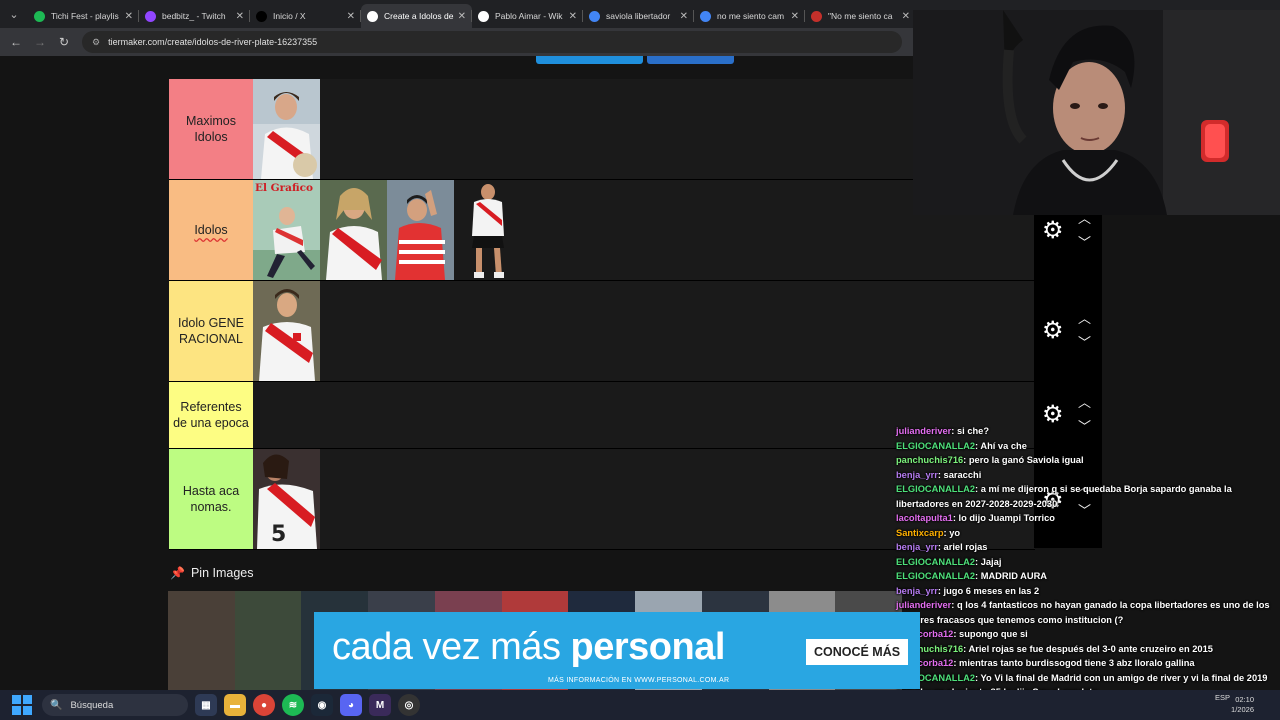  What do you see at coordinates (211, 331) in the screenshot?
I see `tier-label: Idolo GENERACIONAL` at bounding box center [211, 331].